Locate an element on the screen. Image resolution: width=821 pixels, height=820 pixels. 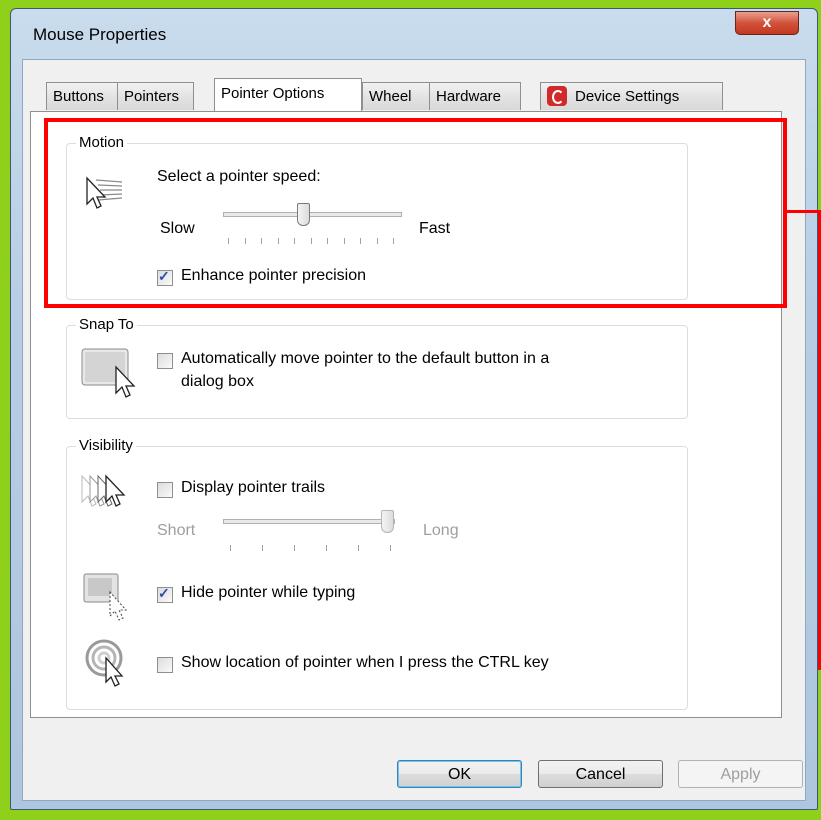
snap-to-icon is located at coordinates (108, 373).